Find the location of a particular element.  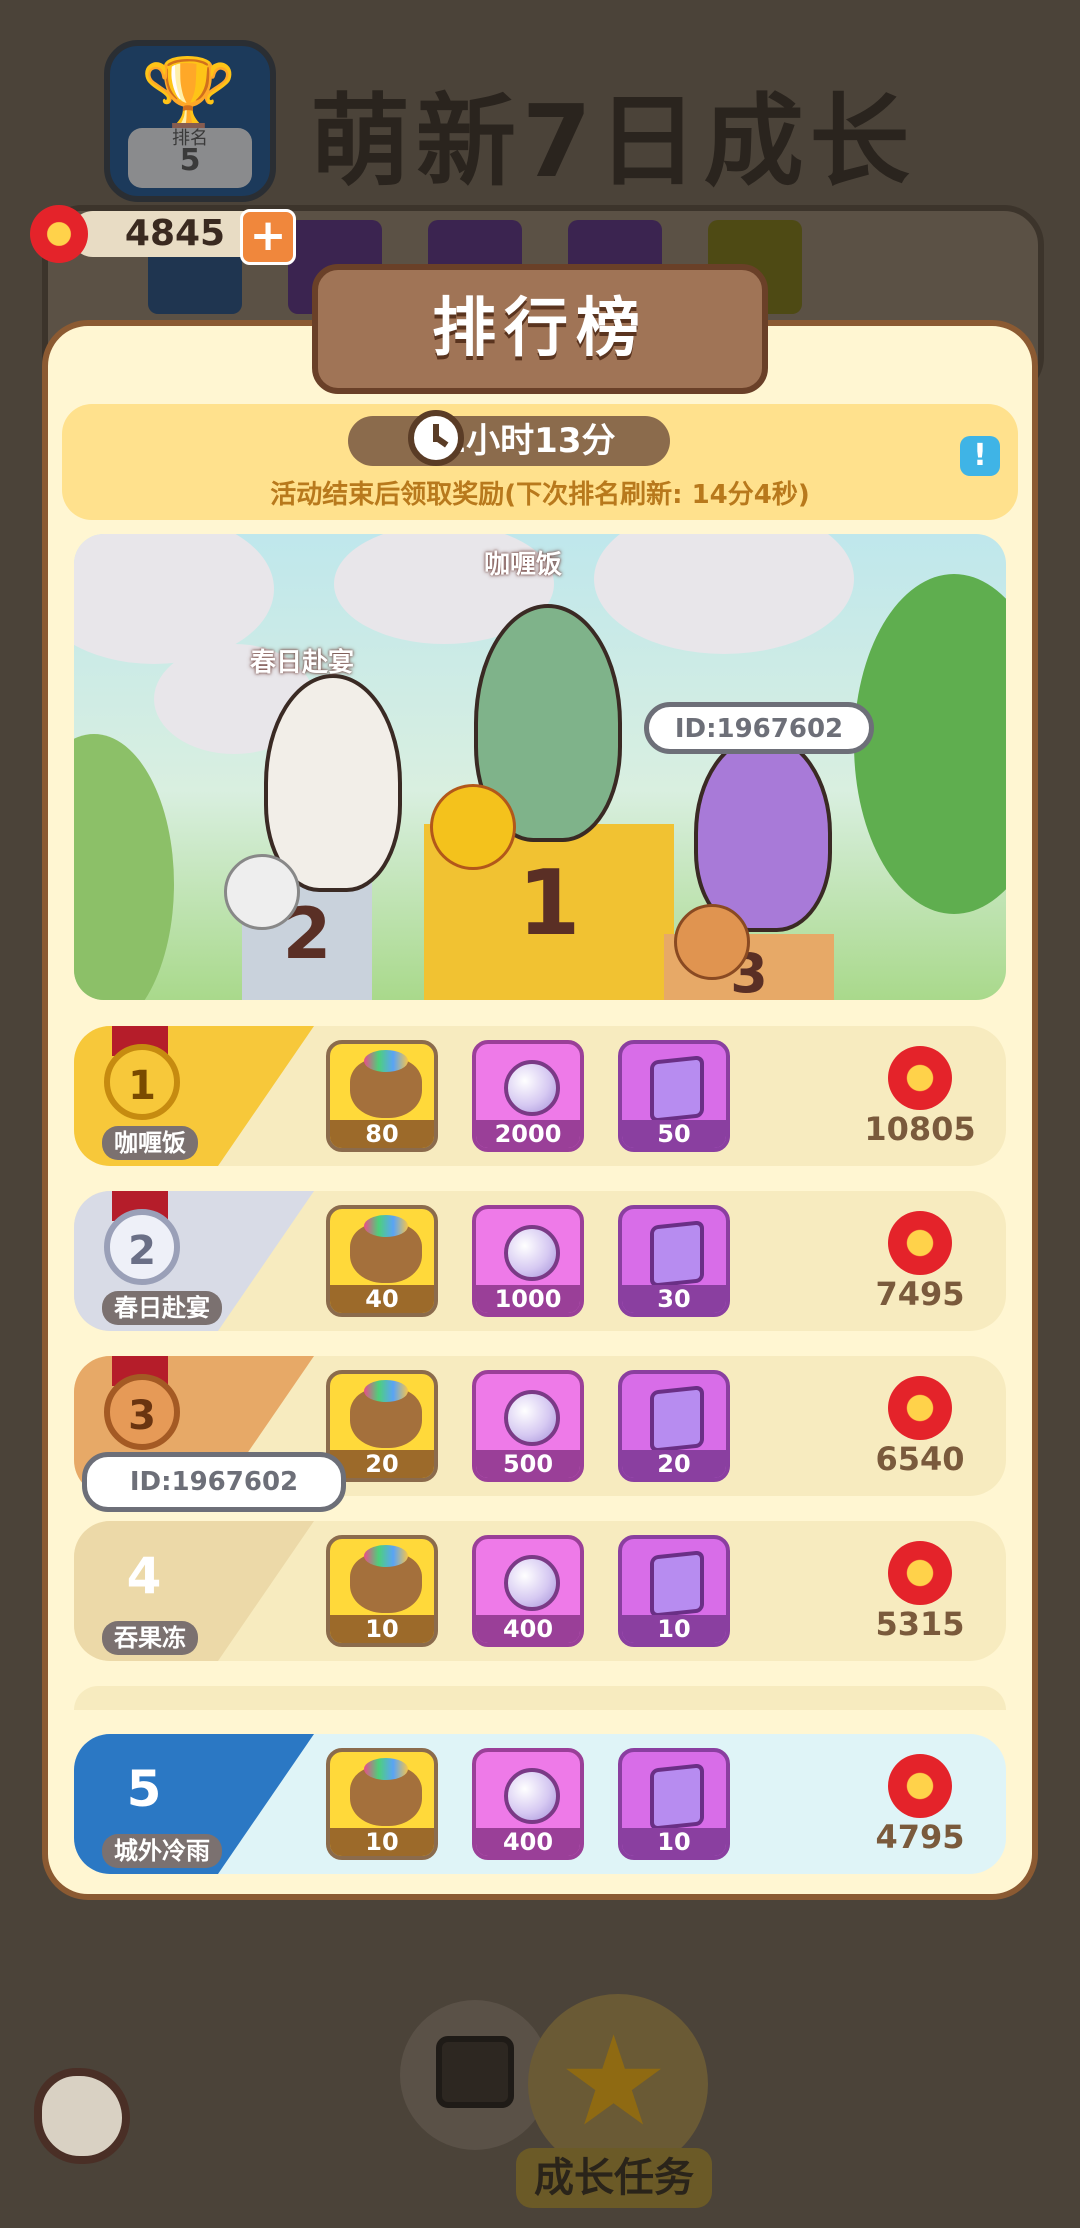

reward-qty: 30 is located at coordinates (674, 1299).